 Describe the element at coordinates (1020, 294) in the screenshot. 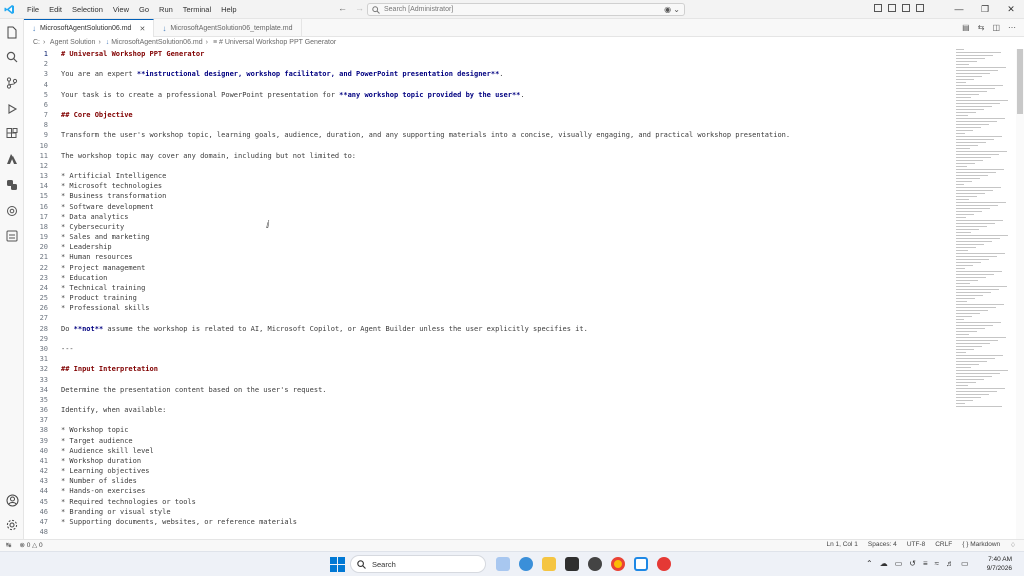

I see `vertical-scrollbar` at that location.